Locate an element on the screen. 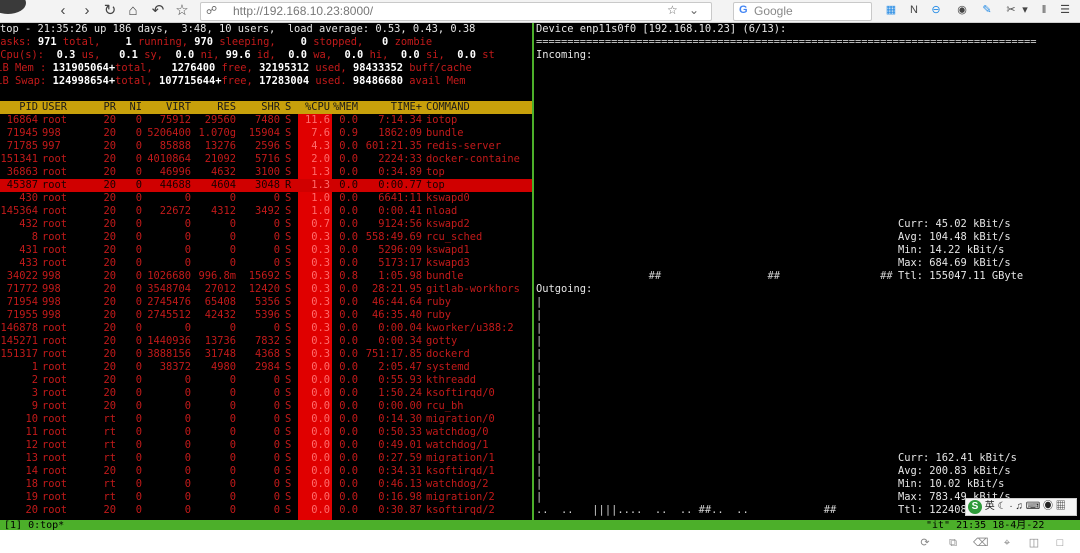  microphone-icon: ♫ is located at coordinates (1019, 506).